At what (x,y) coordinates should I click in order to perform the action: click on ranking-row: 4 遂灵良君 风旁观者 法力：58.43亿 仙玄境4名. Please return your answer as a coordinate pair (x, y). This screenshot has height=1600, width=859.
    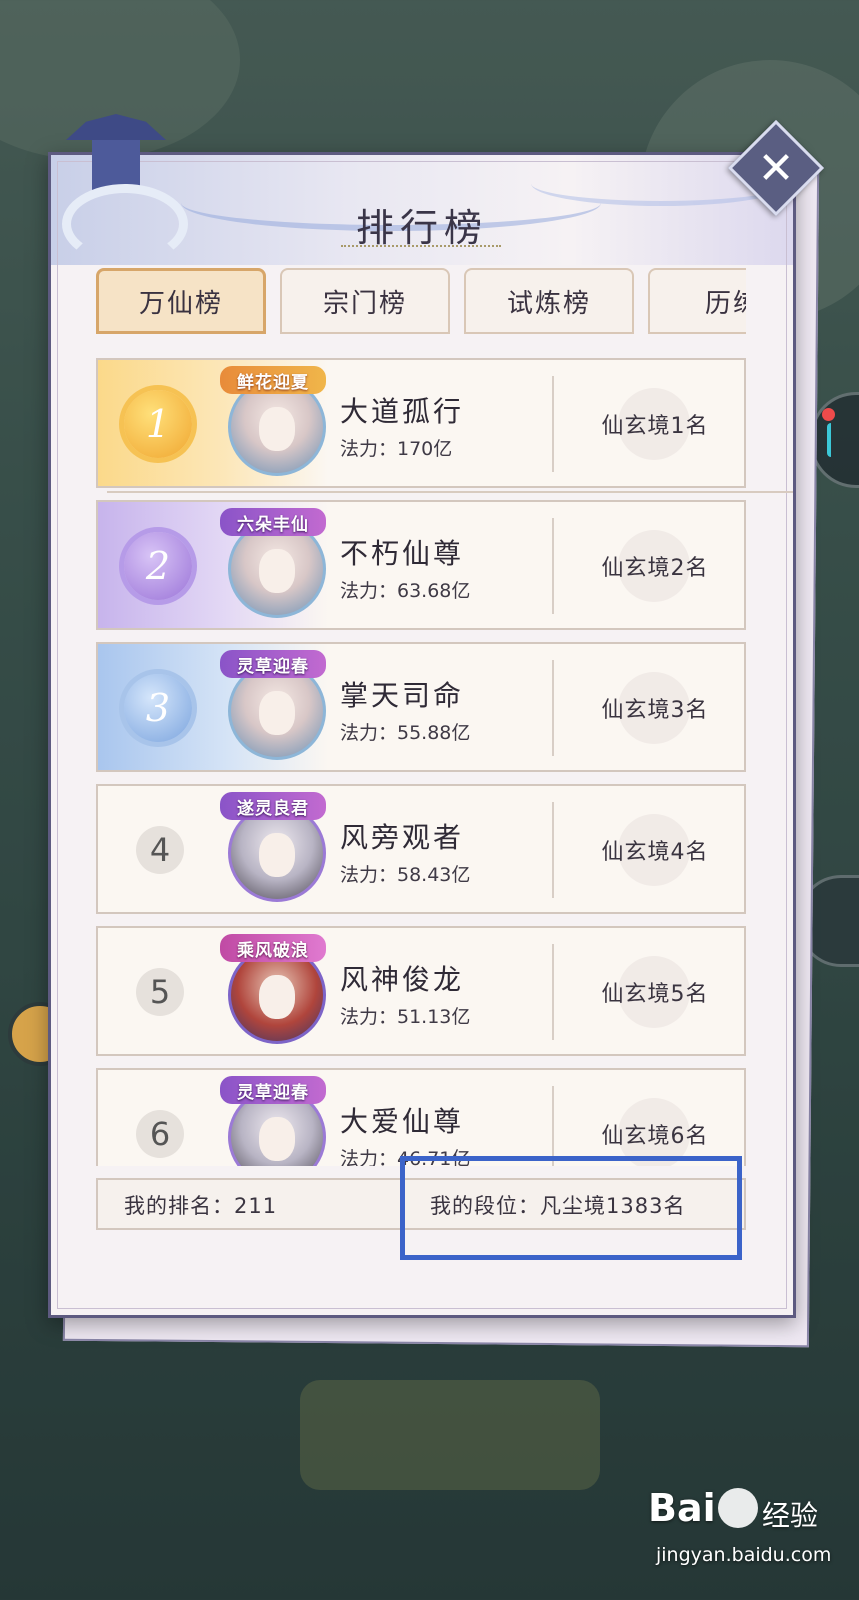
    Looking at the image, I should click on (421, 849).